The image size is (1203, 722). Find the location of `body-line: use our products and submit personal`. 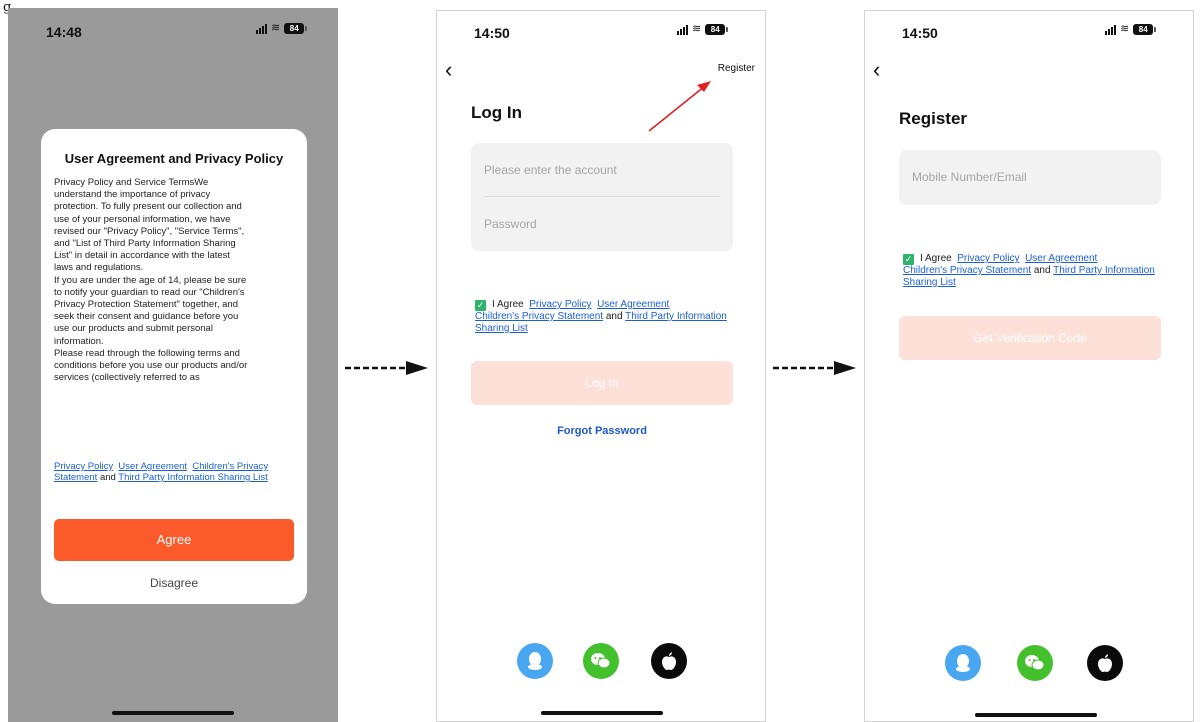

body-line: use our products and submit personal is located at coordinates (133, 329).